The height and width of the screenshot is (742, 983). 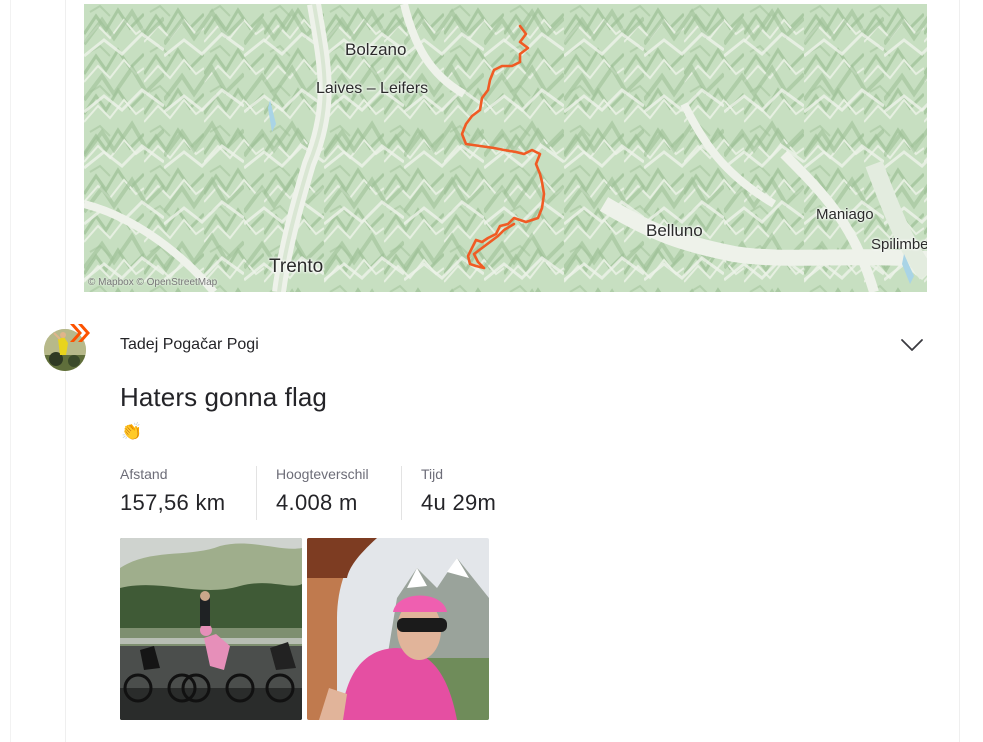 What do you see at coordinates (674, 230) in the screenshot?
I see `map-label-belluno: Belluno` at bounding box center [674, 230].